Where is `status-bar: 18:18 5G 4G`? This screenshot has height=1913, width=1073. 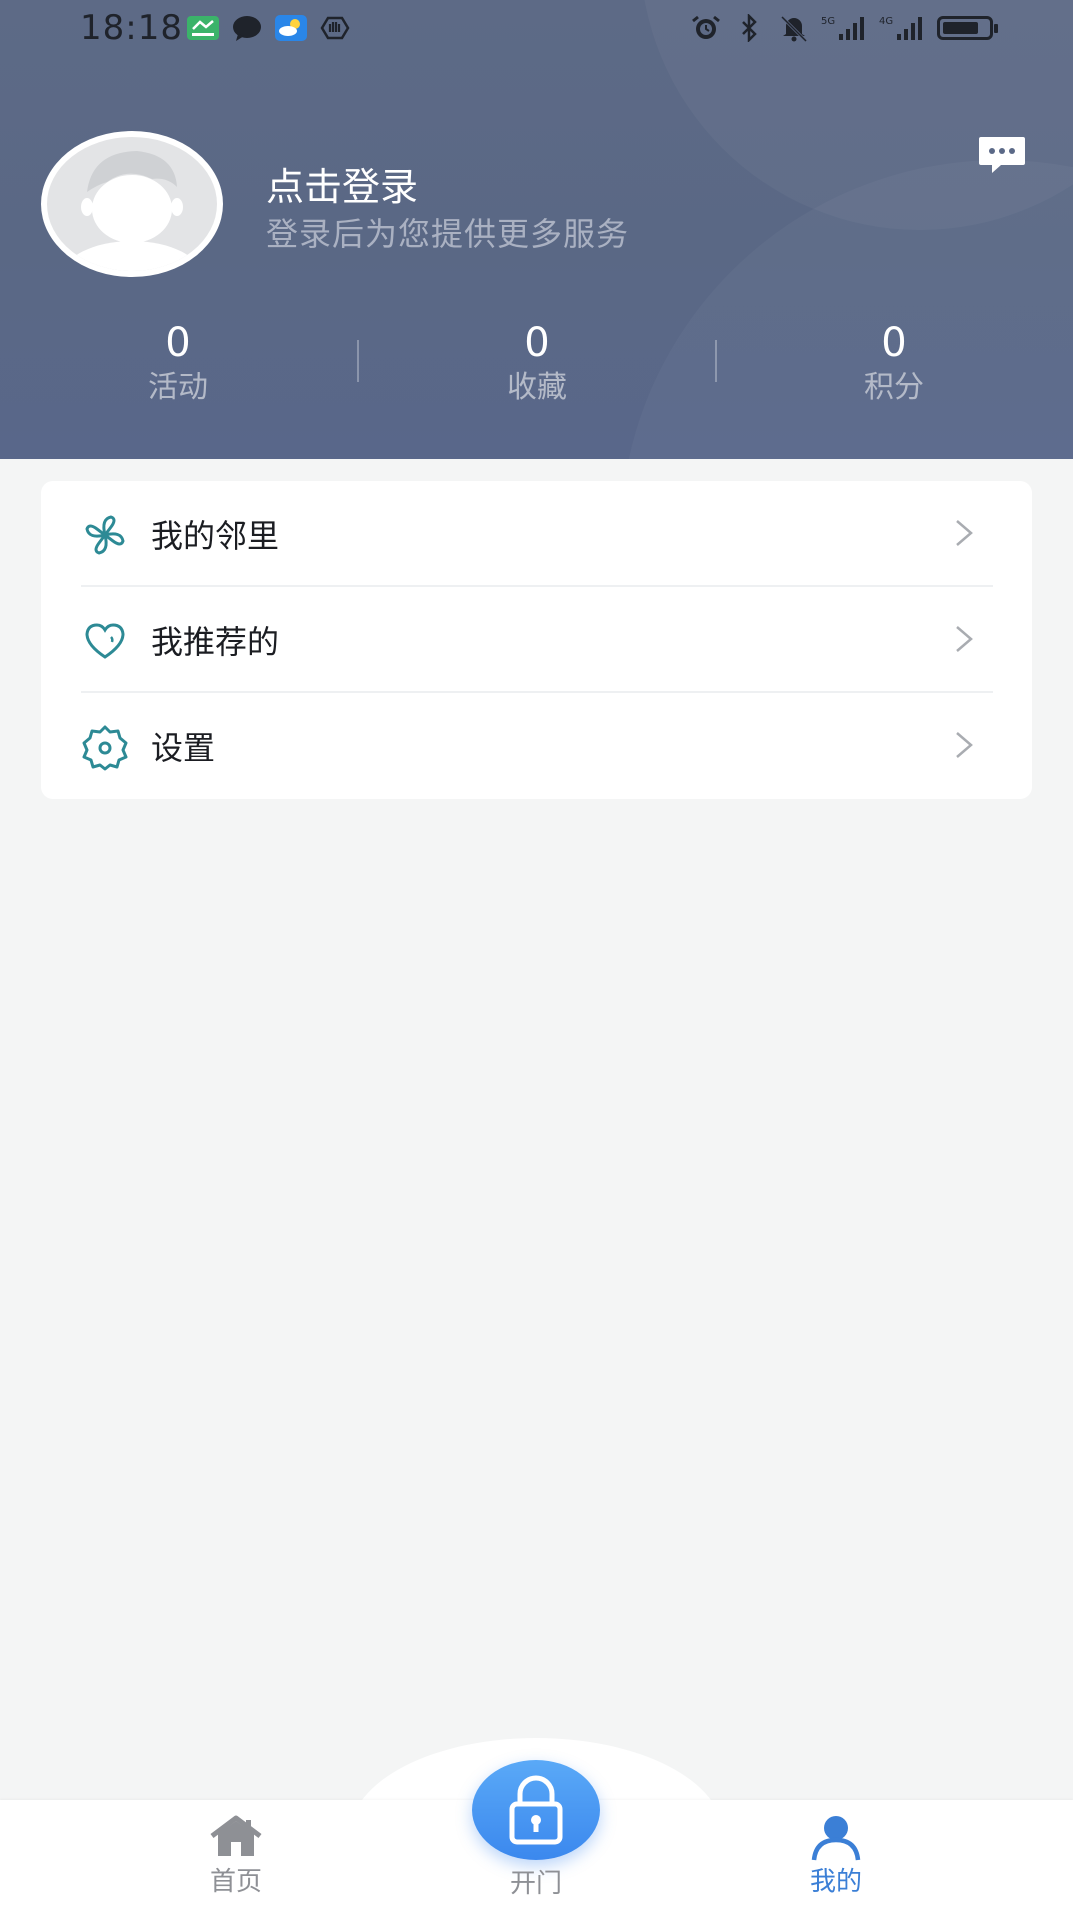 status-bar: 18:18 5G 4G is located at coordinates (536, 29).